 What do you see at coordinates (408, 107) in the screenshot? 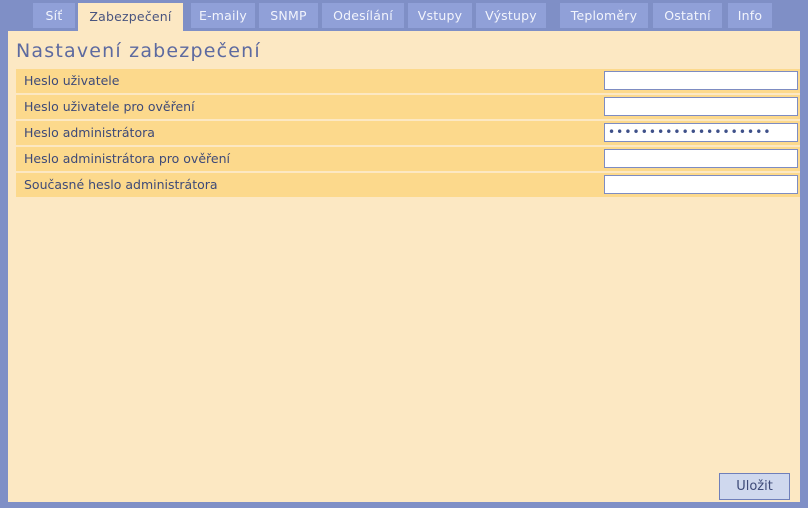
I see `form-row: Heslo uživatele pro ověření` at bounding box center [408, 107].